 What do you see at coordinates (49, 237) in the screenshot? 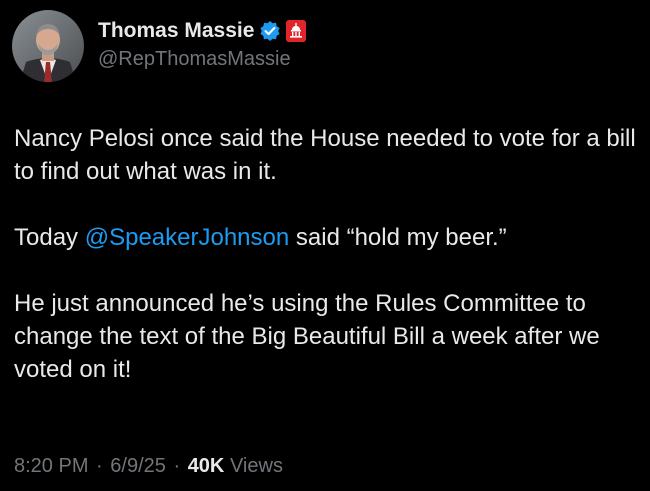
I see `tweet-paragraph-2-lead: Today` at bounding box center [49, 237].